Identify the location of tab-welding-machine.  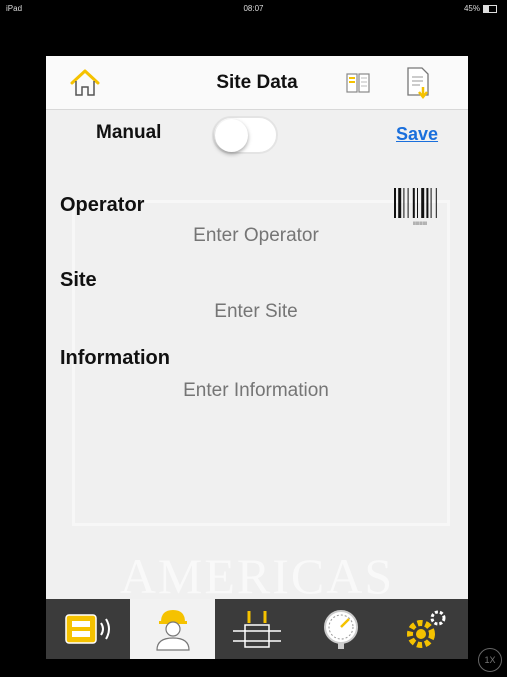
(88, 629).